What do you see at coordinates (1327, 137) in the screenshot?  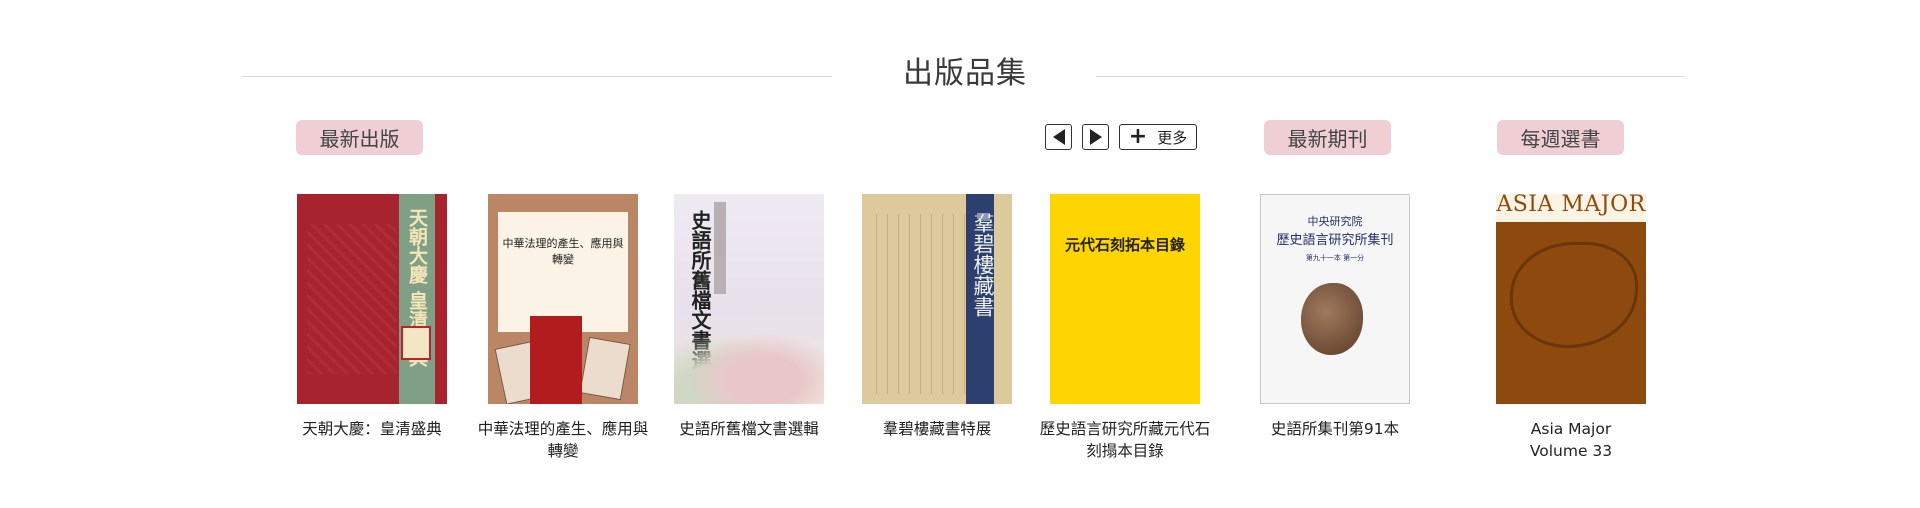 I see `tab-latest-journals: 最新期刊` at bounding box center [1327, 137].